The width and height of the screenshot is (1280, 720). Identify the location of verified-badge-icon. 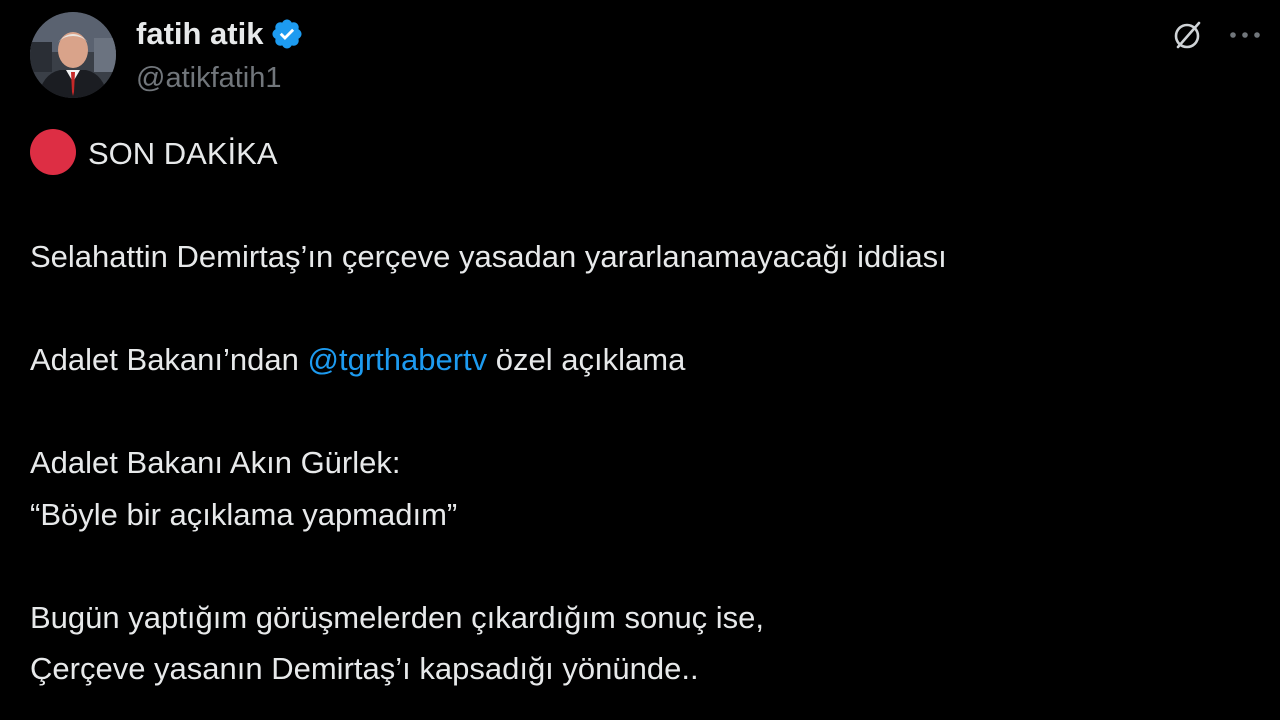
(287, 34).